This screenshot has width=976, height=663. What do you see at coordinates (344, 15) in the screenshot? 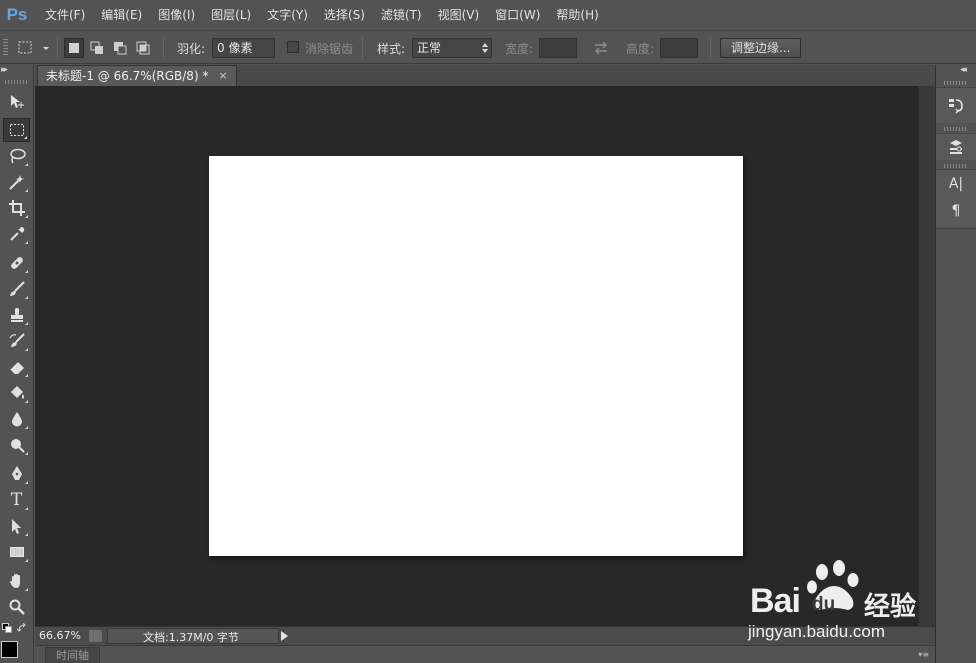
I see `menu-select: 选择(S)` at bounding box center [344, 15].